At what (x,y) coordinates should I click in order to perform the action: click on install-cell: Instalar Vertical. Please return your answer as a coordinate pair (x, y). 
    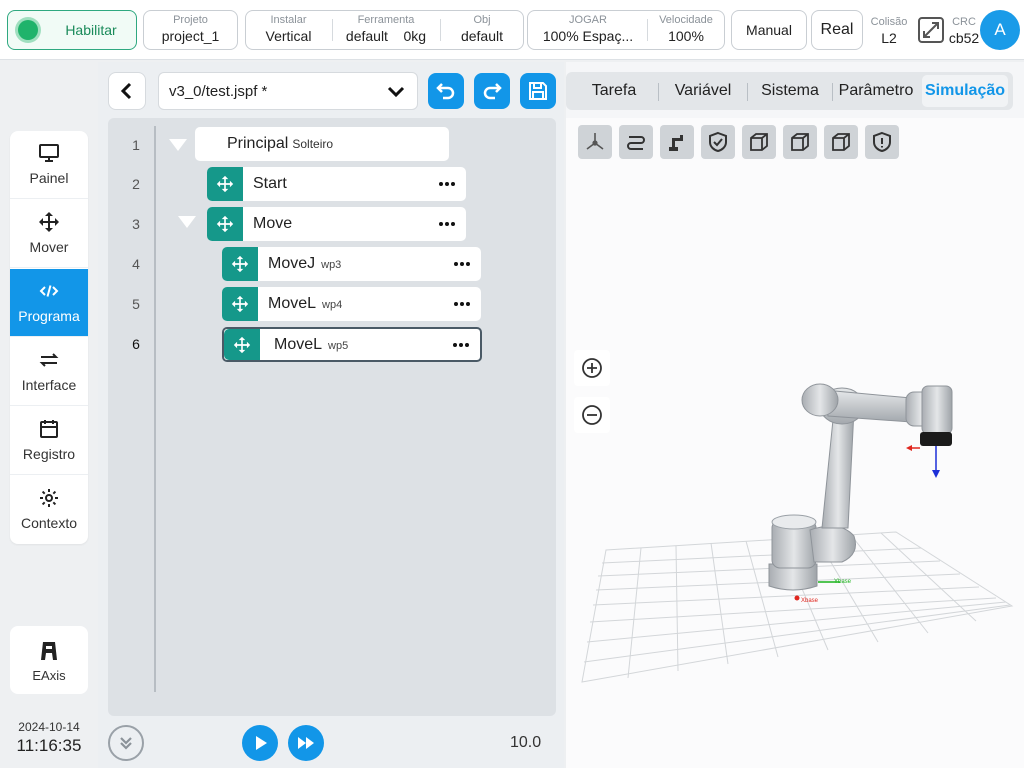
    Looking at the image, I should click on (288, 30).